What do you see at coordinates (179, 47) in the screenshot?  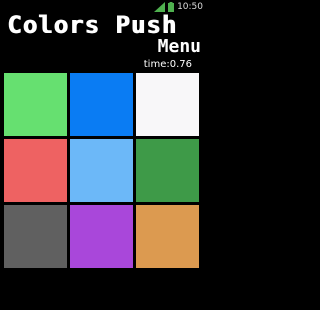 I see `menu-button: Menu` at bounding box center [179, 47].